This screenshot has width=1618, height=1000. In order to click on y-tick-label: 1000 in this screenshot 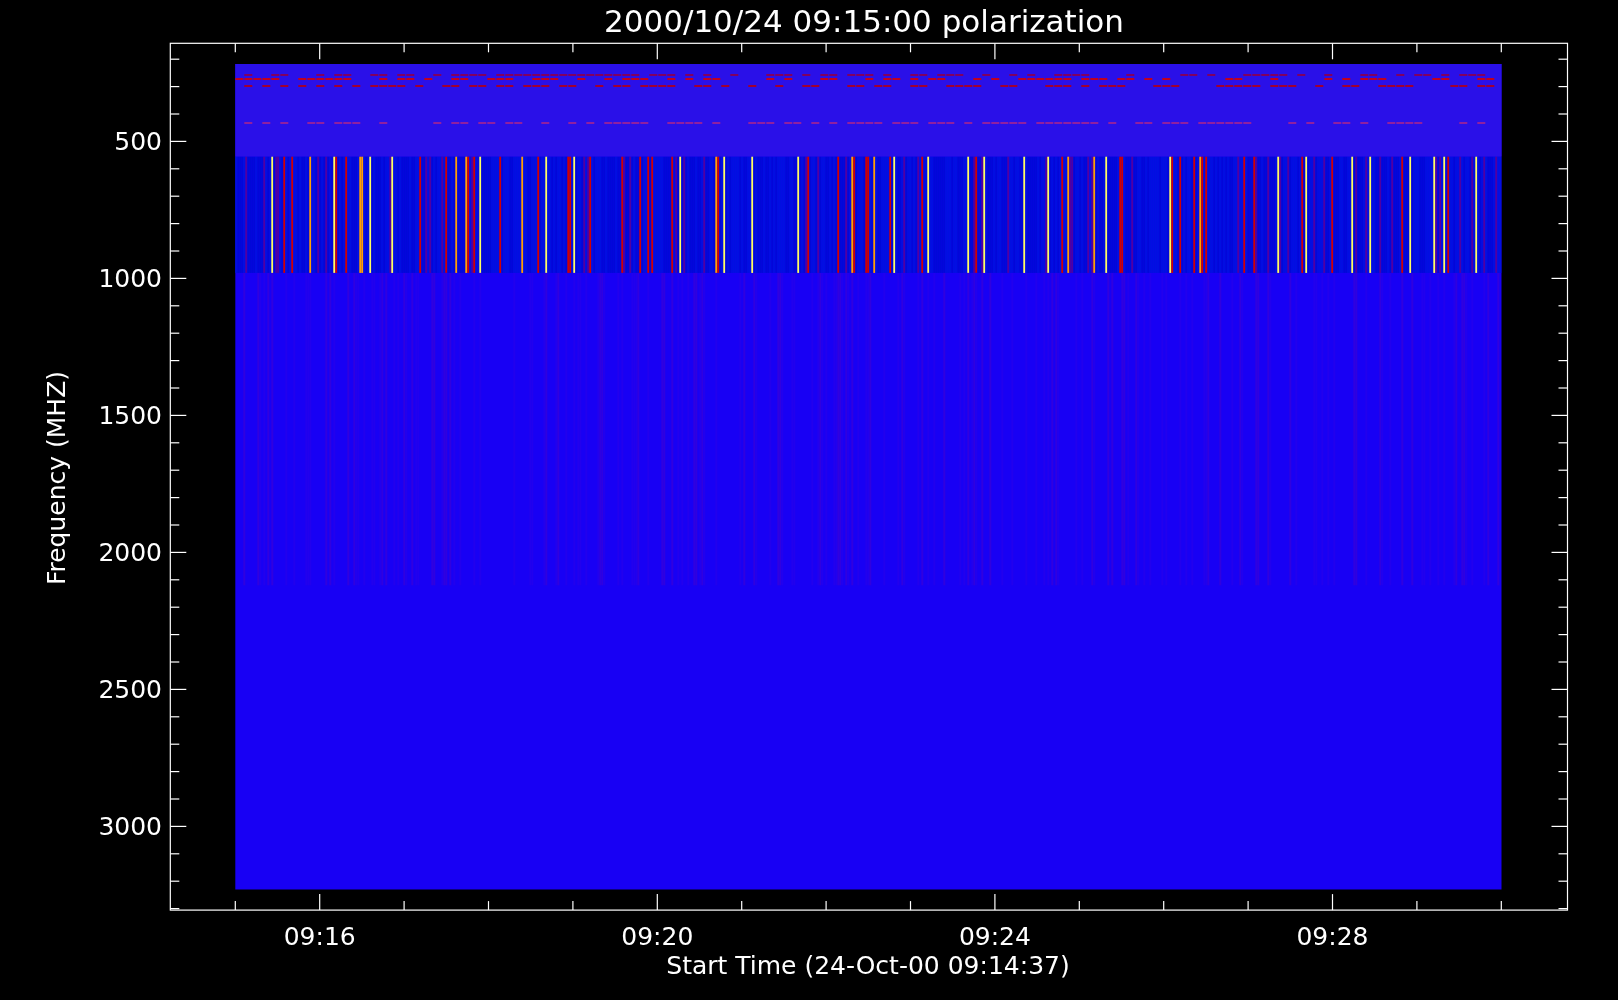, I will do `click(130, 279)`.